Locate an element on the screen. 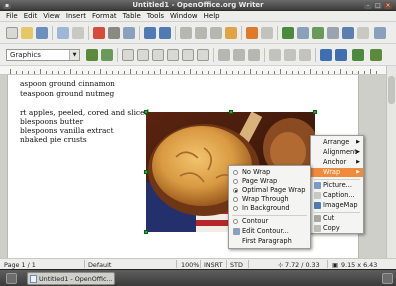  menu-item-in-background: In Background is located at coordinates (269, 208).